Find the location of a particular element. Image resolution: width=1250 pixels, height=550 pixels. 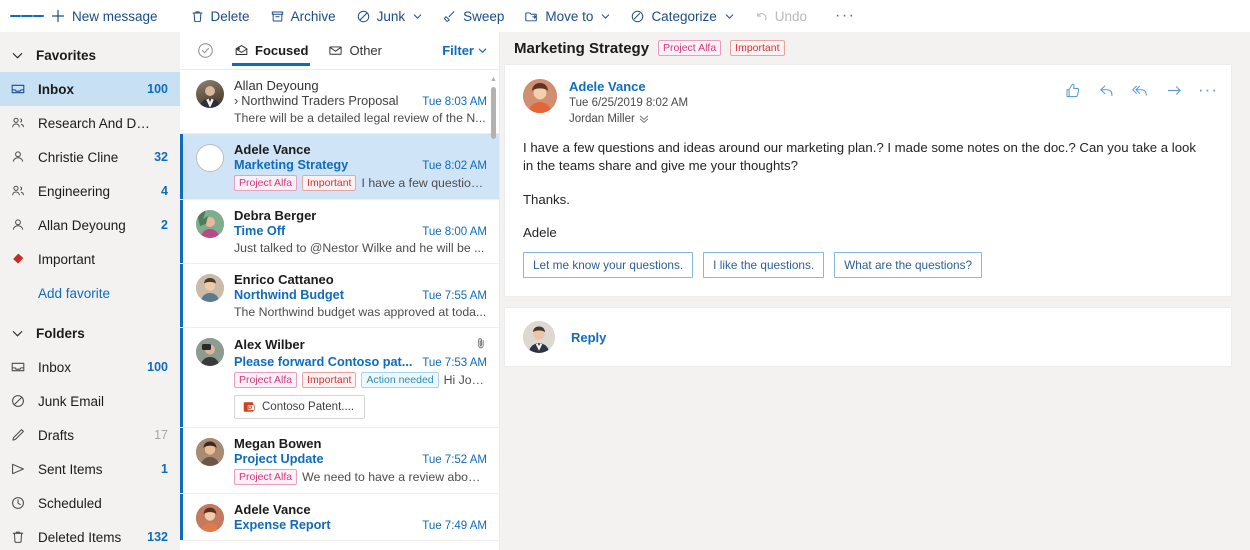

scrollbar-thumb is located at coordinates (493, 113).